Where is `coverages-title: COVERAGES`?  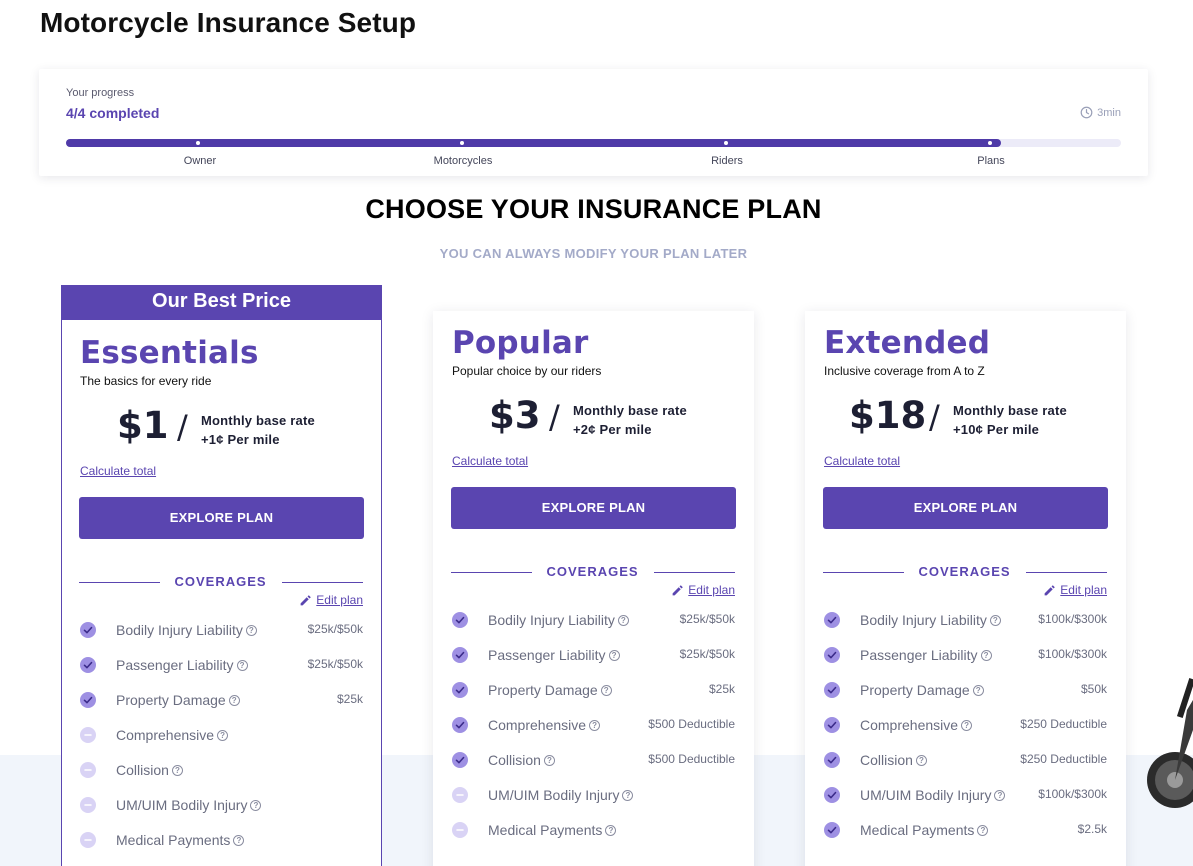 coverages-title: COVERAGES is located at coordinates (964, 571).